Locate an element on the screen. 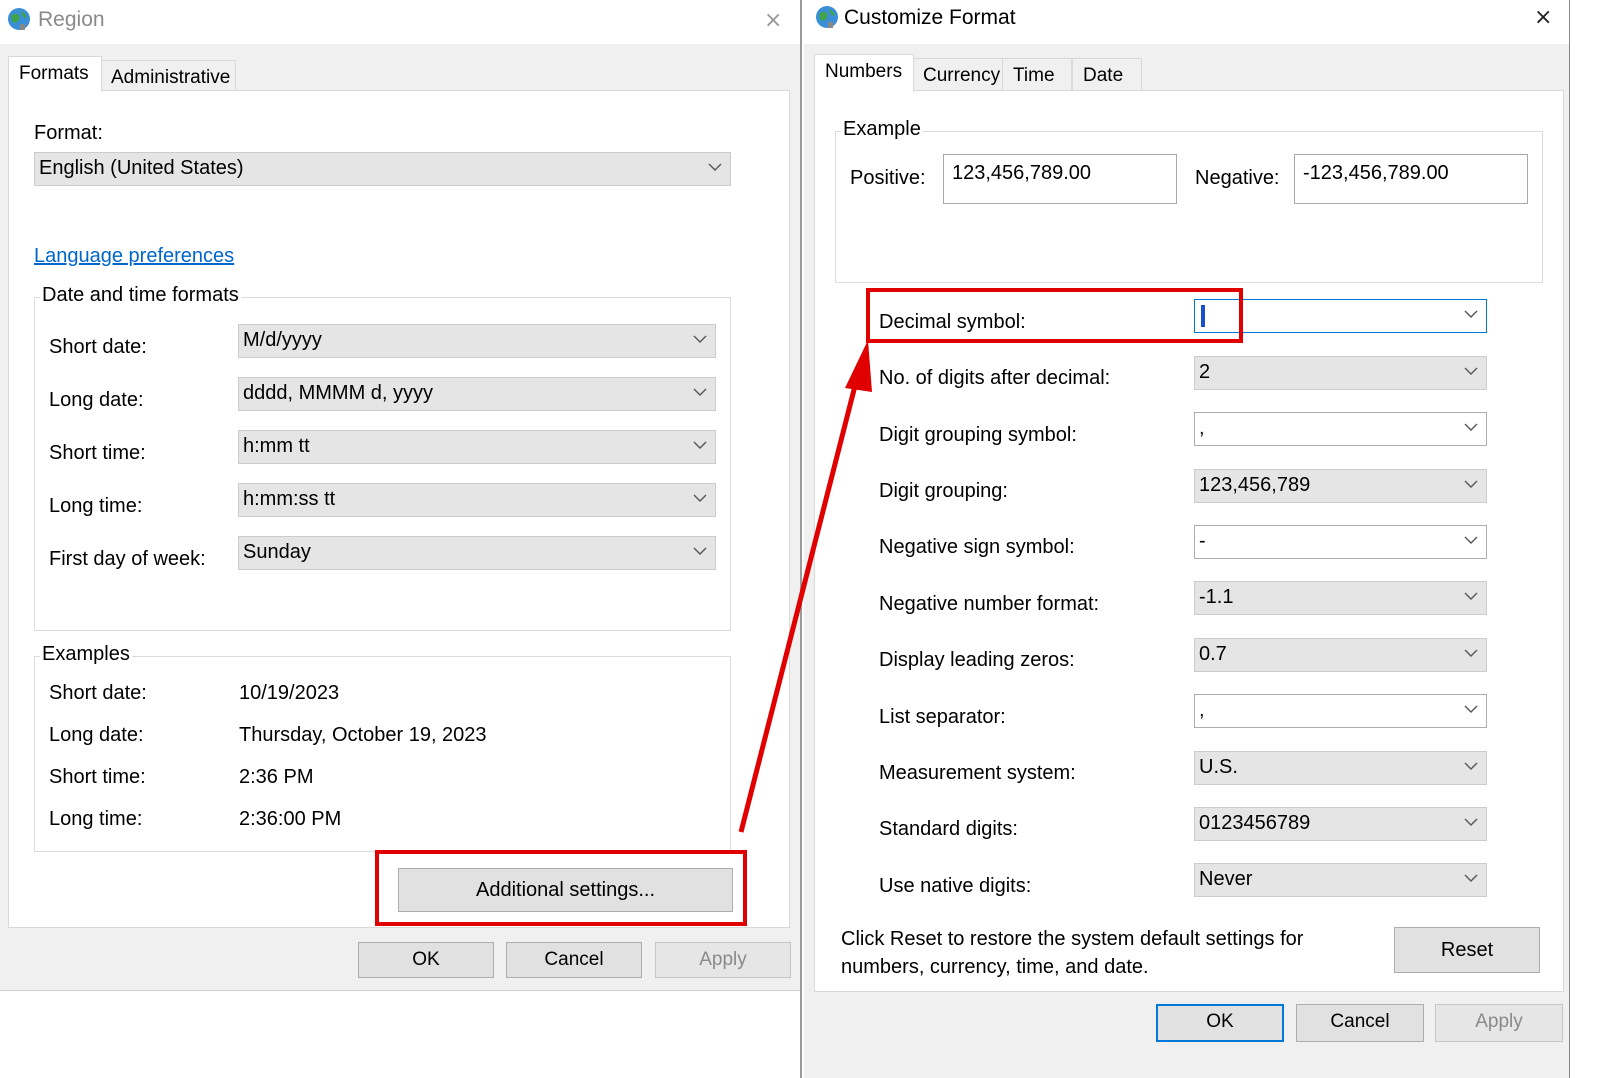  short-date-select: M/d/yyyy is located at coordinates (477, 341).